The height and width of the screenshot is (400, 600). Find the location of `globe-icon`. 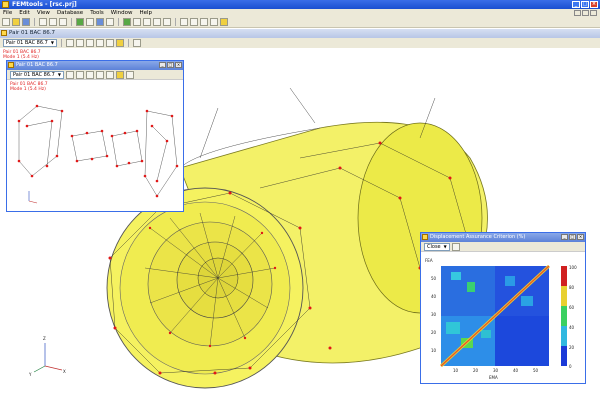

globe-icon is located at coordinates (100, 22).